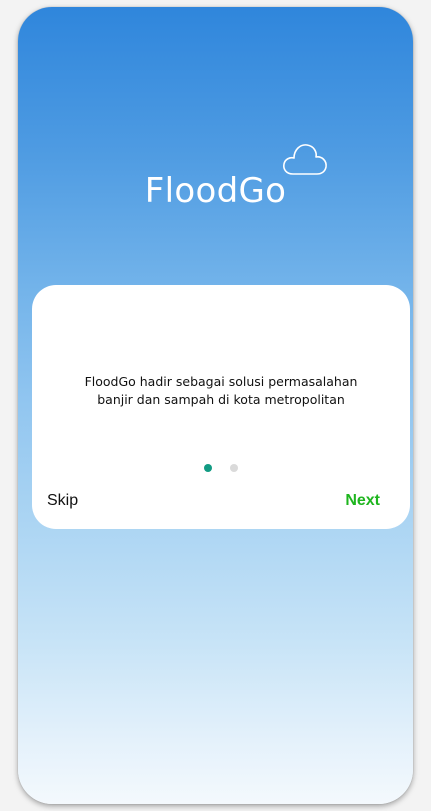 The image size is (431, 811). I want to click on app-logo: FloodGo, so click(215, 177).